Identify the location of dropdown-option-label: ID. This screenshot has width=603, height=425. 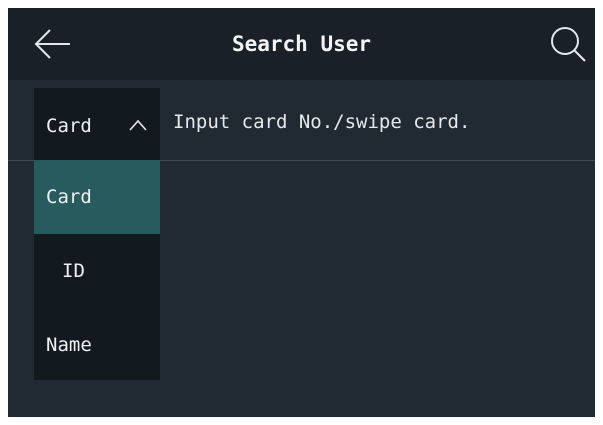
(73, 271).